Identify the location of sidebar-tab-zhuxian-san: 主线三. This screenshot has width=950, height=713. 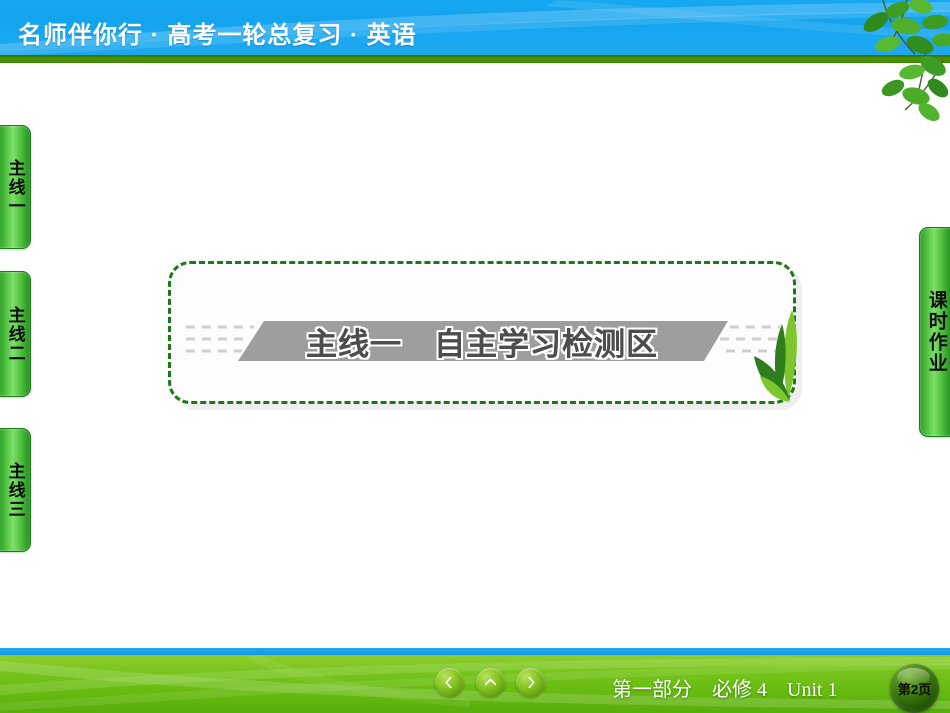
(15, 490).